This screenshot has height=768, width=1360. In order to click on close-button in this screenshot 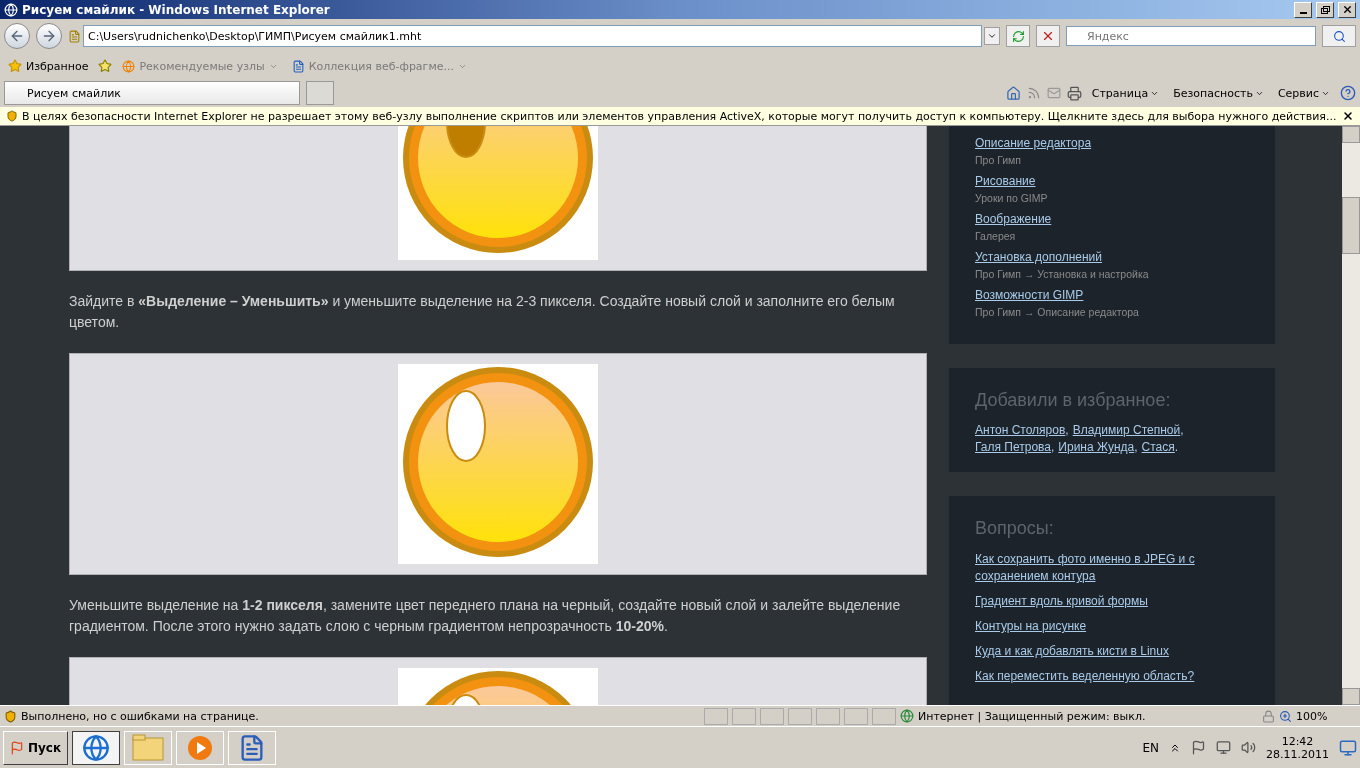, I will do `click(1347, 9)`.